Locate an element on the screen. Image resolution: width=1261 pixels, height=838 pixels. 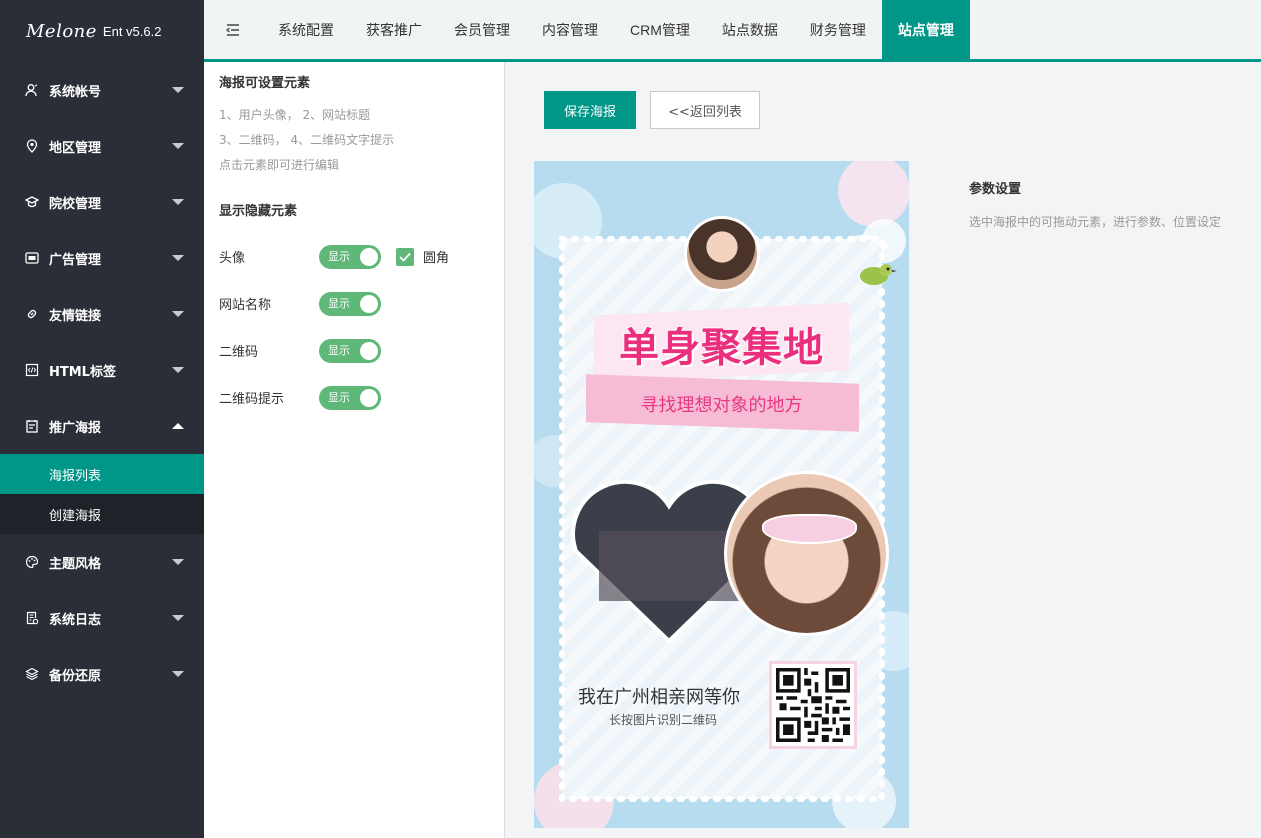
section-title-visibility: 显示隐藏元素 is located at coordinates (258, 211).